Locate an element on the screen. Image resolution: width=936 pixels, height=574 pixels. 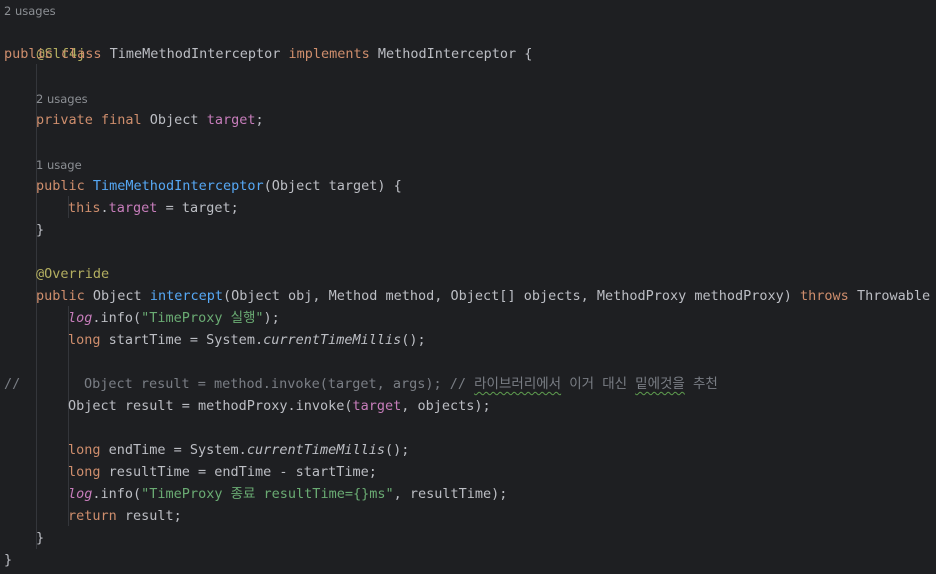
code-line-result-time: long resultTime = endTime - startTime; is located at coordinates (222, 472).